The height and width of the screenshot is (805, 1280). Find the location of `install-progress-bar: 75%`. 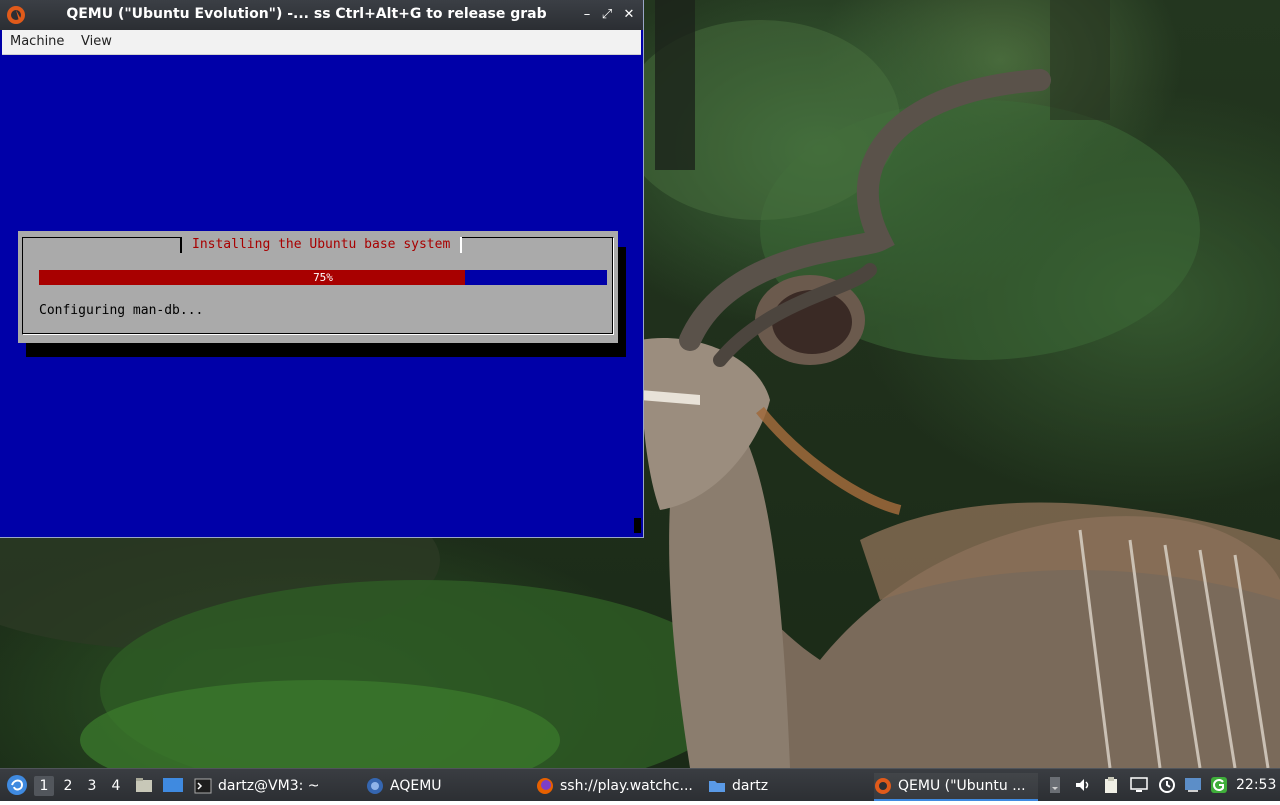

install-progress-bar: 75% is located at coordinates (323, 277).